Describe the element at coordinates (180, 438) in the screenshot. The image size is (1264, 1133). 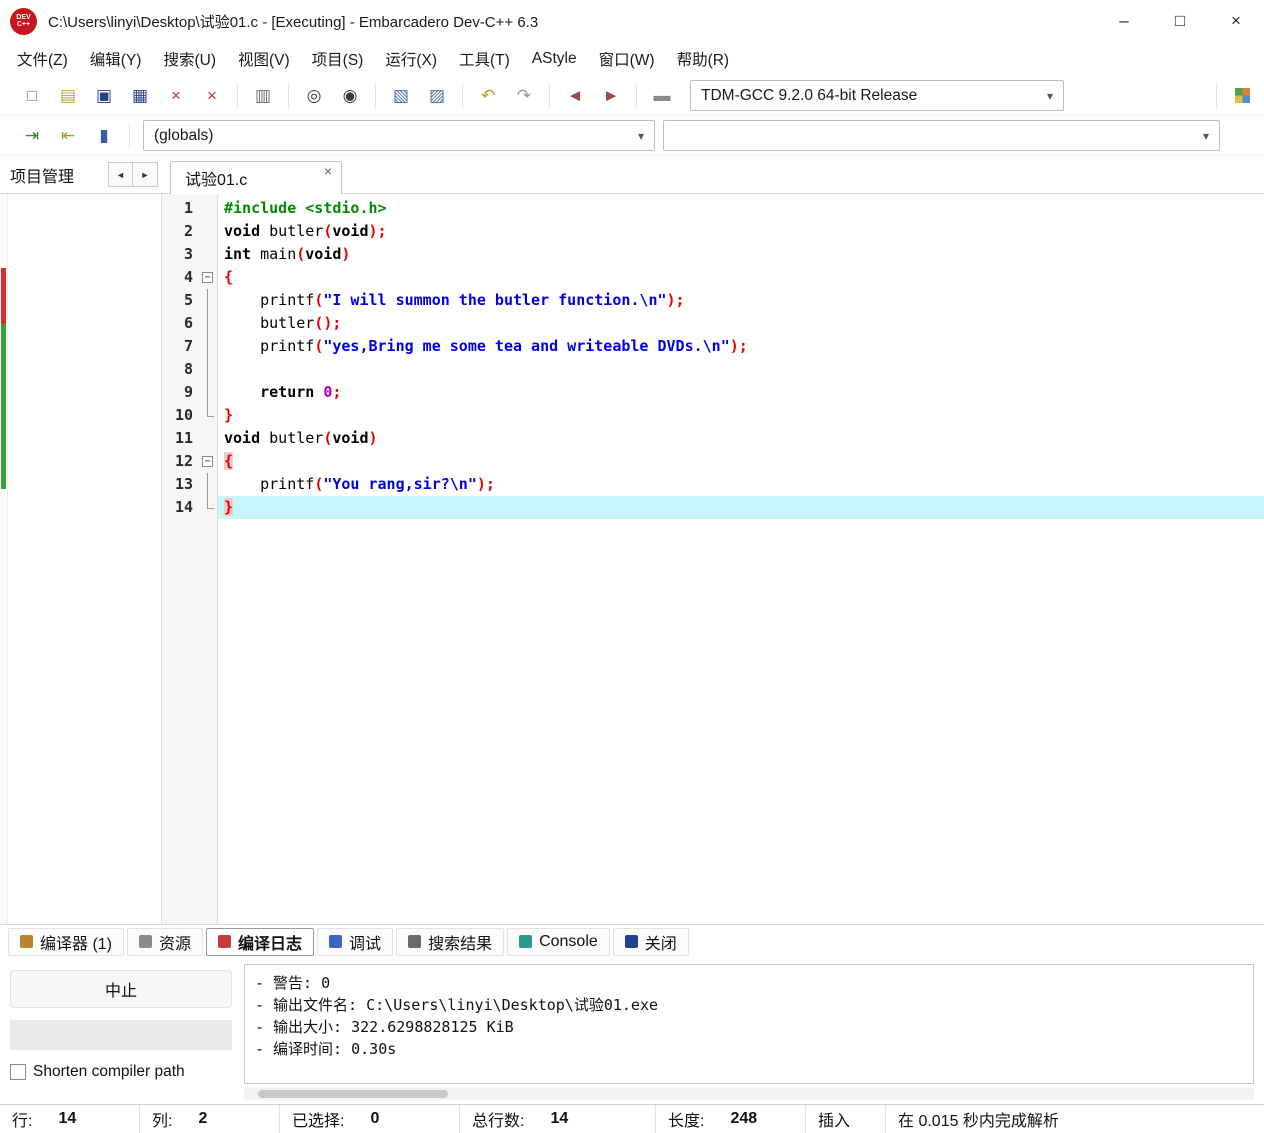
I see `line-number: 11` at that location.